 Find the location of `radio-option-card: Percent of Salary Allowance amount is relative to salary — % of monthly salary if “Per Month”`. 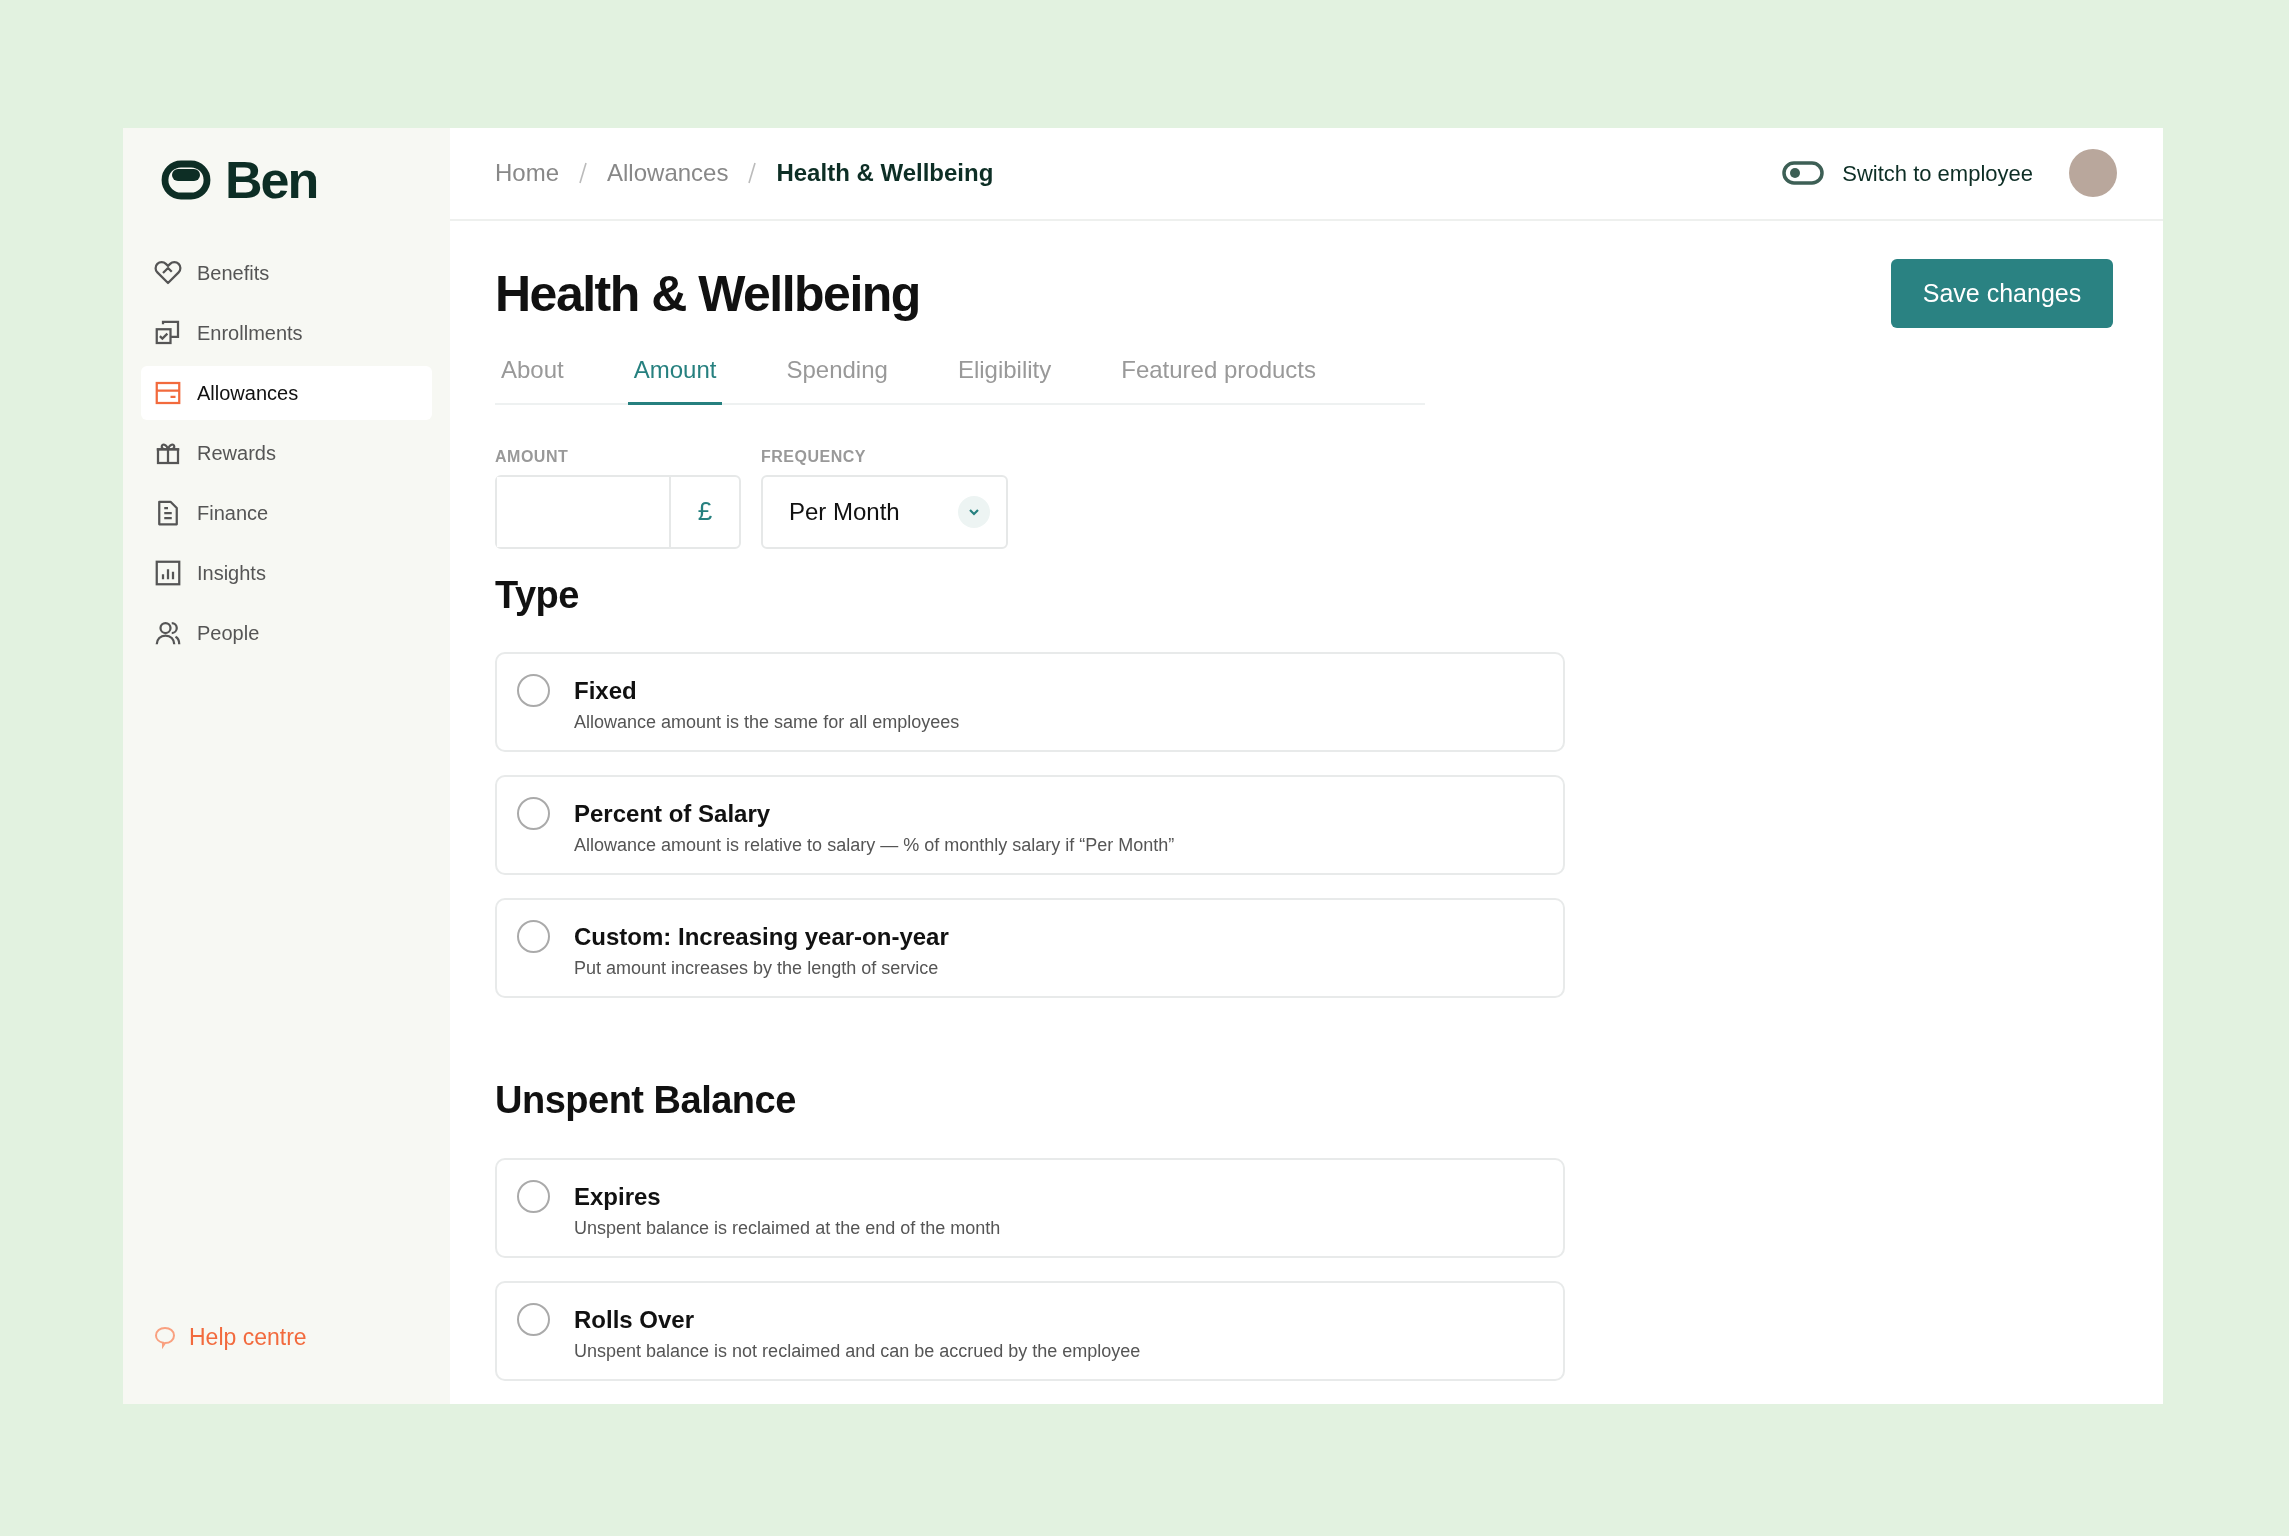

radio-option-card: Percent of Salary Allowance amount is relative to salary — % of monthly salary if “Per Month” is located at coordinates (1030, 825).